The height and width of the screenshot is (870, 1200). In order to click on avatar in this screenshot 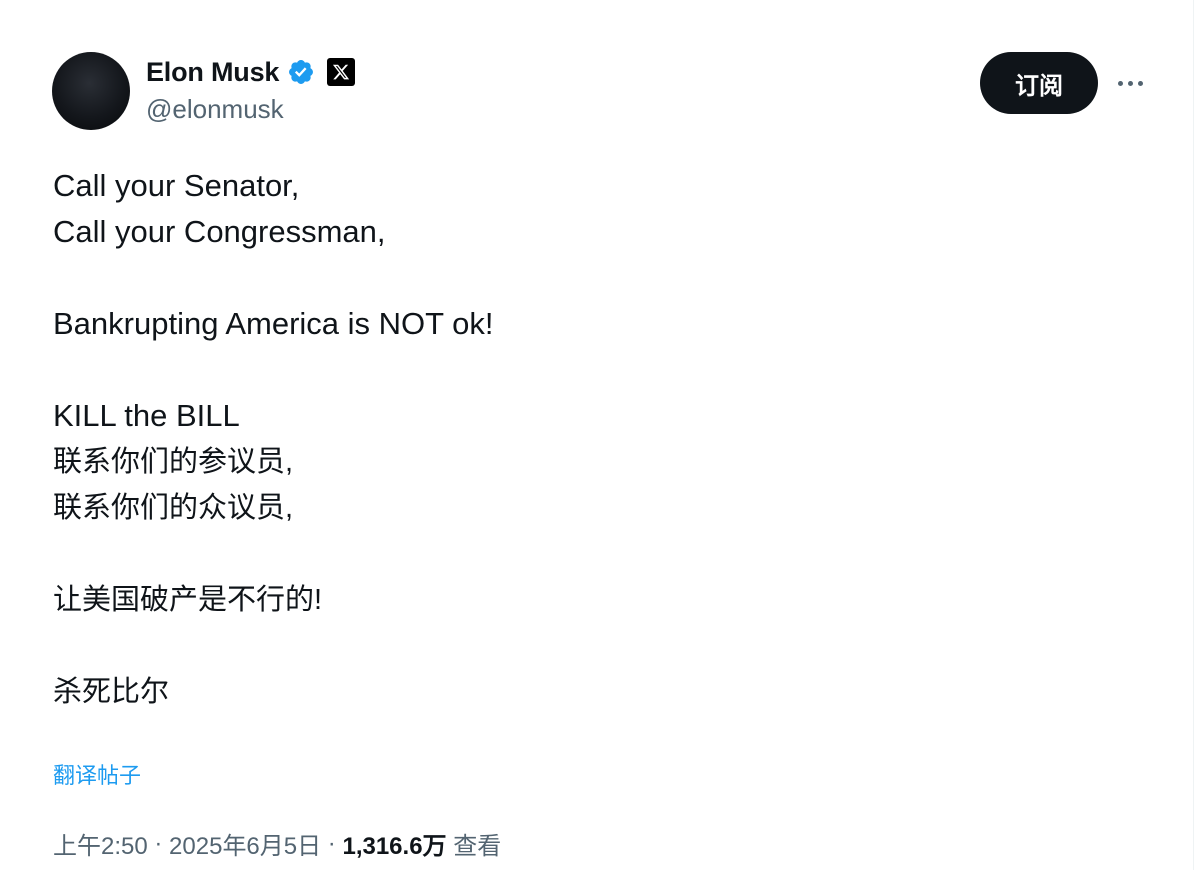, I will do `click(91, 91)`.